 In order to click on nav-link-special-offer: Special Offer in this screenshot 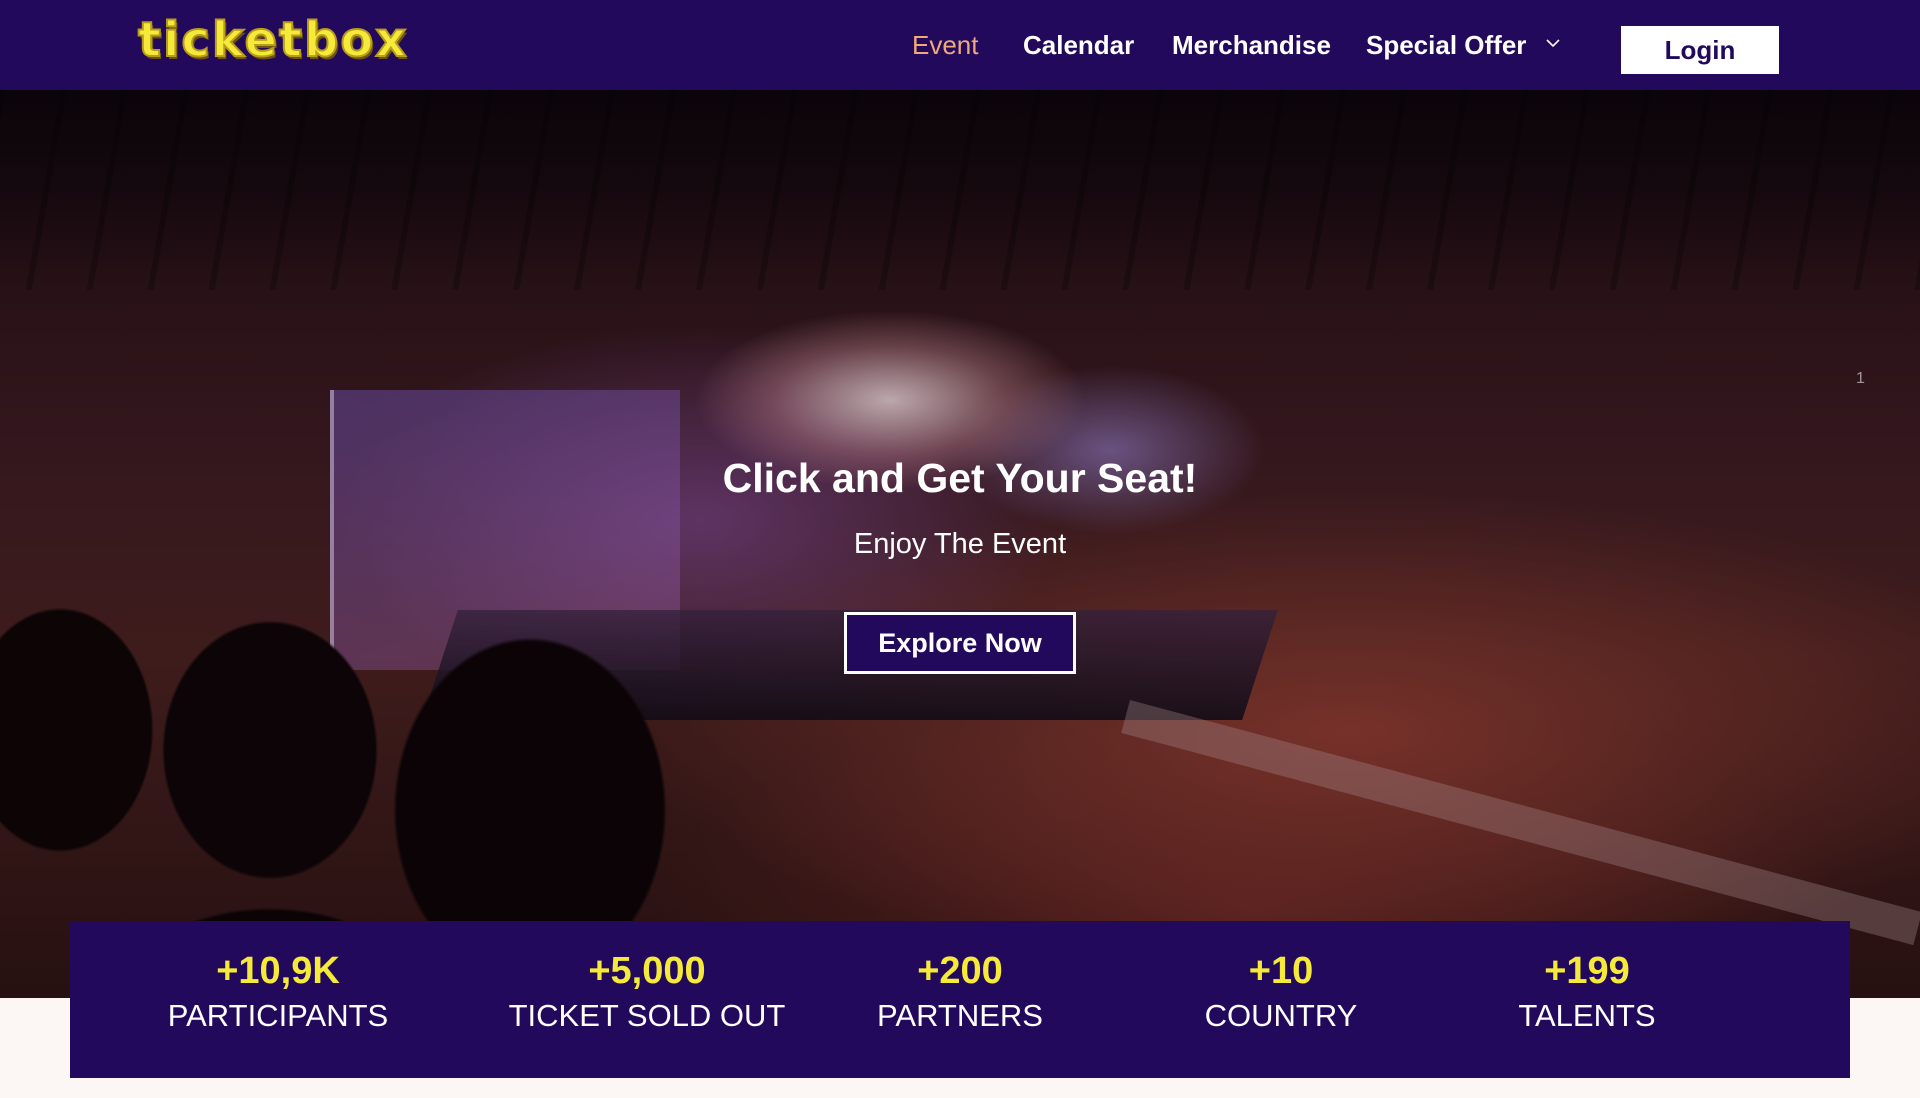, I will do `click(1463, 45)`.